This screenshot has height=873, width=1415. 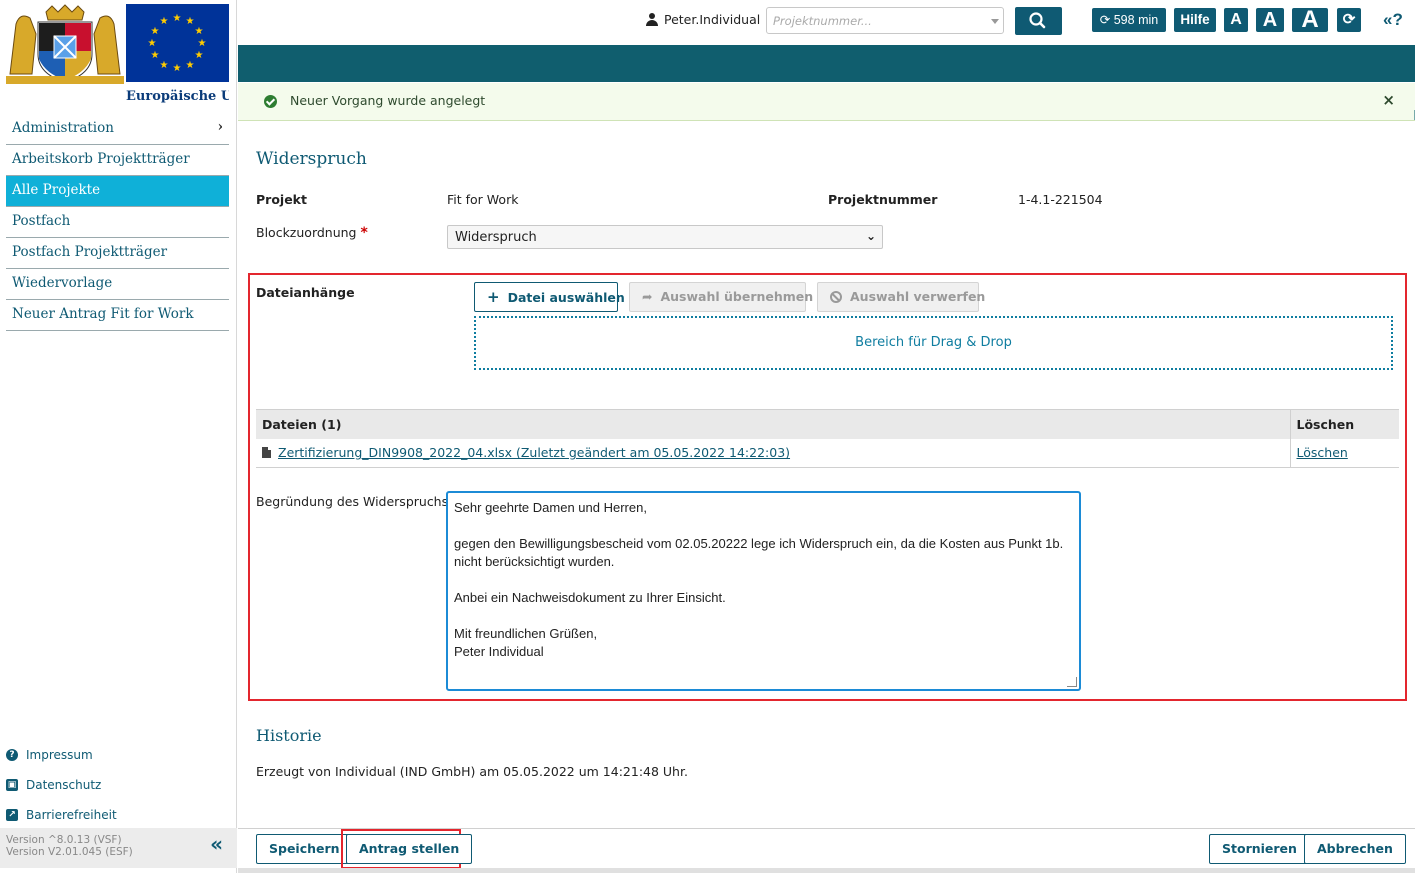 I want to click on user-info: Peter.Individual, so click(x=703, y=19).